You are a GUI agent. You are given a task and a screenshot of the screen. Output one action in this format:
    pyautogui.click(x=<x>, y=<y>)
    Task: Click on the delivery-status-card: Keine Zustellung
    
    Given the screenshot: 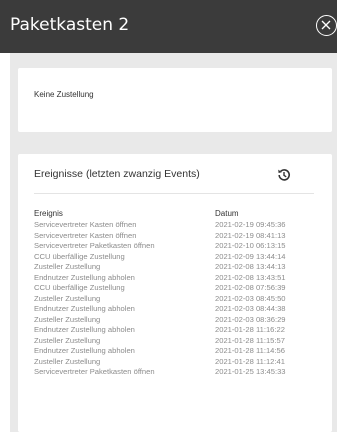 What is the action you would take?
    pyautogui.click(x=175, y=100)
    